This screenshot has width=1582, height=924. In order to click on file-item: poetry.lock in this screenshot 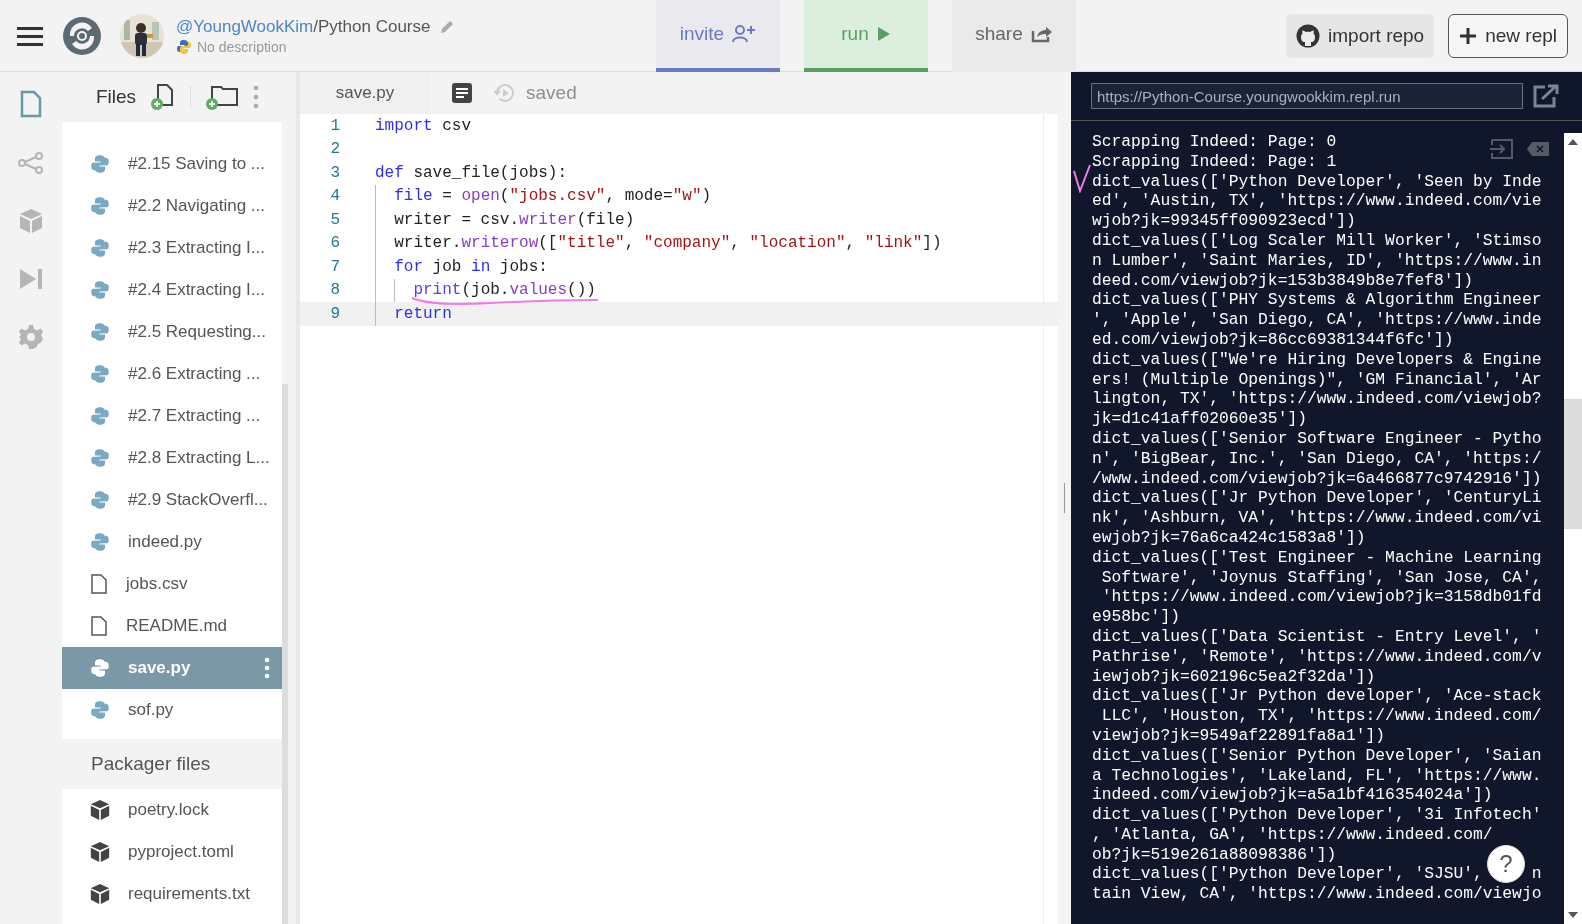, I will do `click(172, 810)`.